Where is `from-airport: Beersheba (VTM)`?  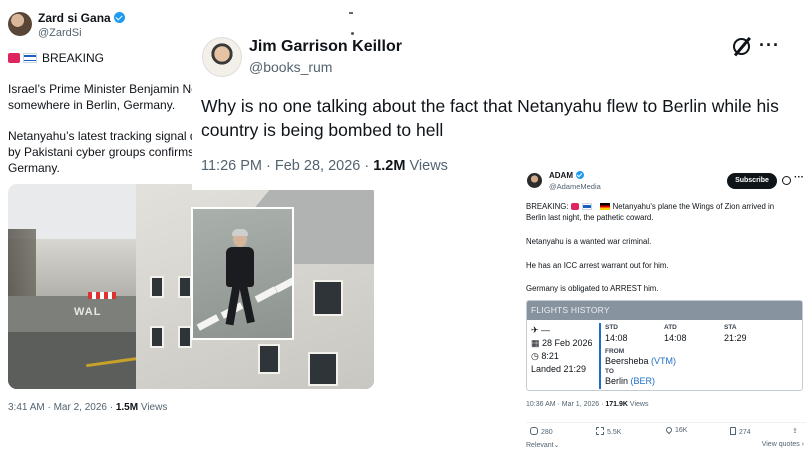
from-airport: Beersheba (VTM) is located at coordinates (640, 361).